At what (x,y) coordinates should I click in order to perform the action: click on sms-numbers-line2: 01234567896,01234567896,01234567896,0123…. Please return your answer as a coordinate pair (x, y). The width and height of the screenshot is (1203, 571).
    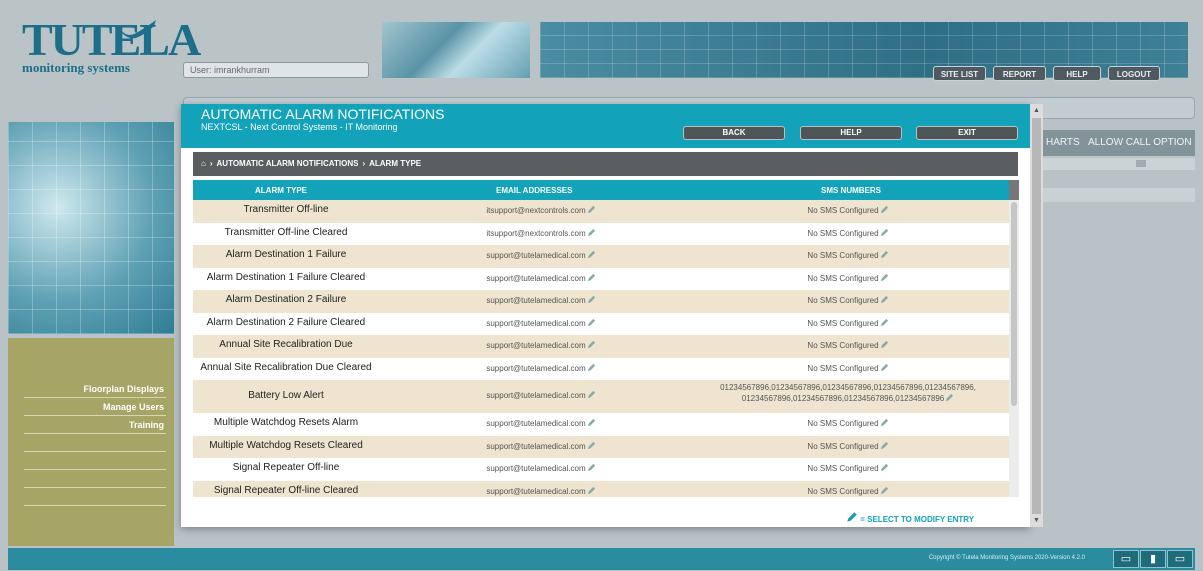
    Looking at the image, I should click on (843, 398).